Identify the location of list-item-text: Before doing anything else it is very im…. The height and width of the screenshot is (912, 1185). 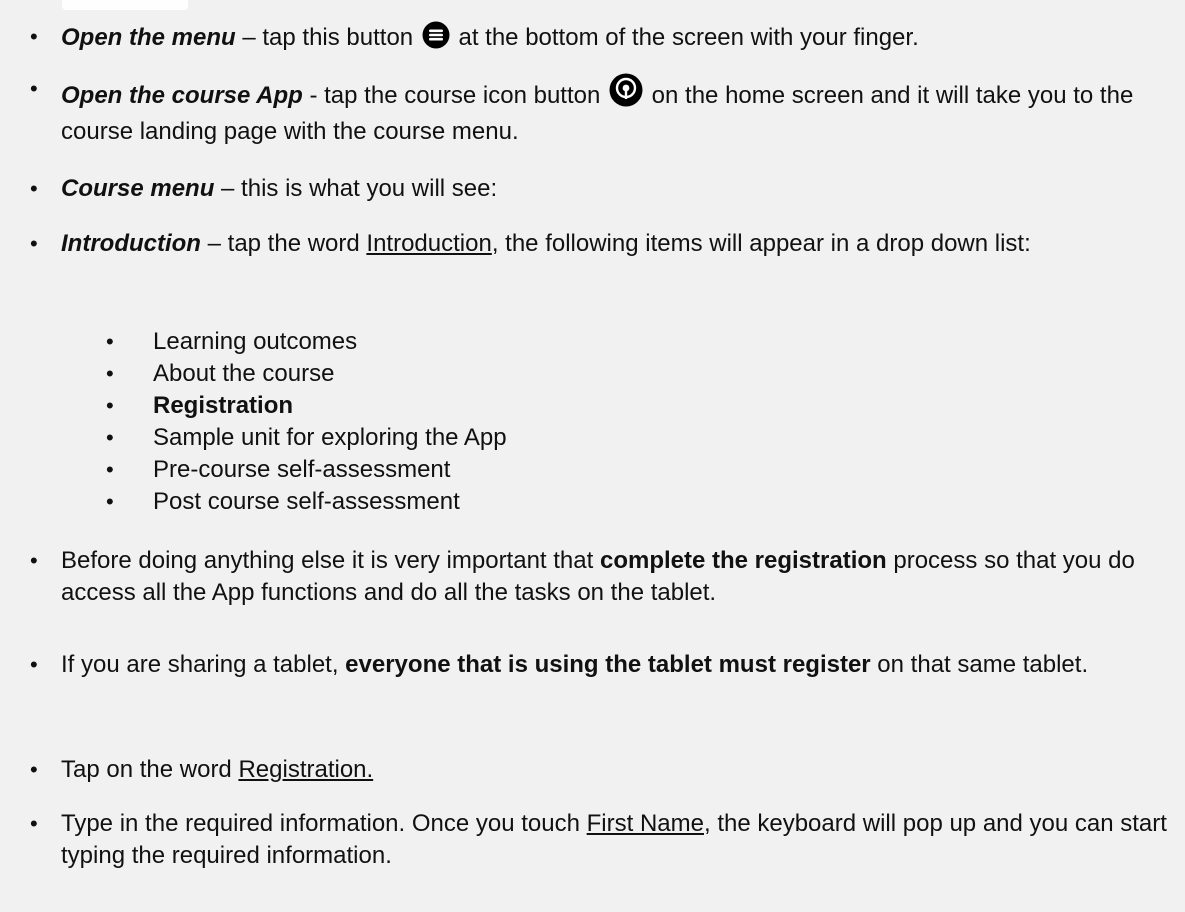
(619, 577).